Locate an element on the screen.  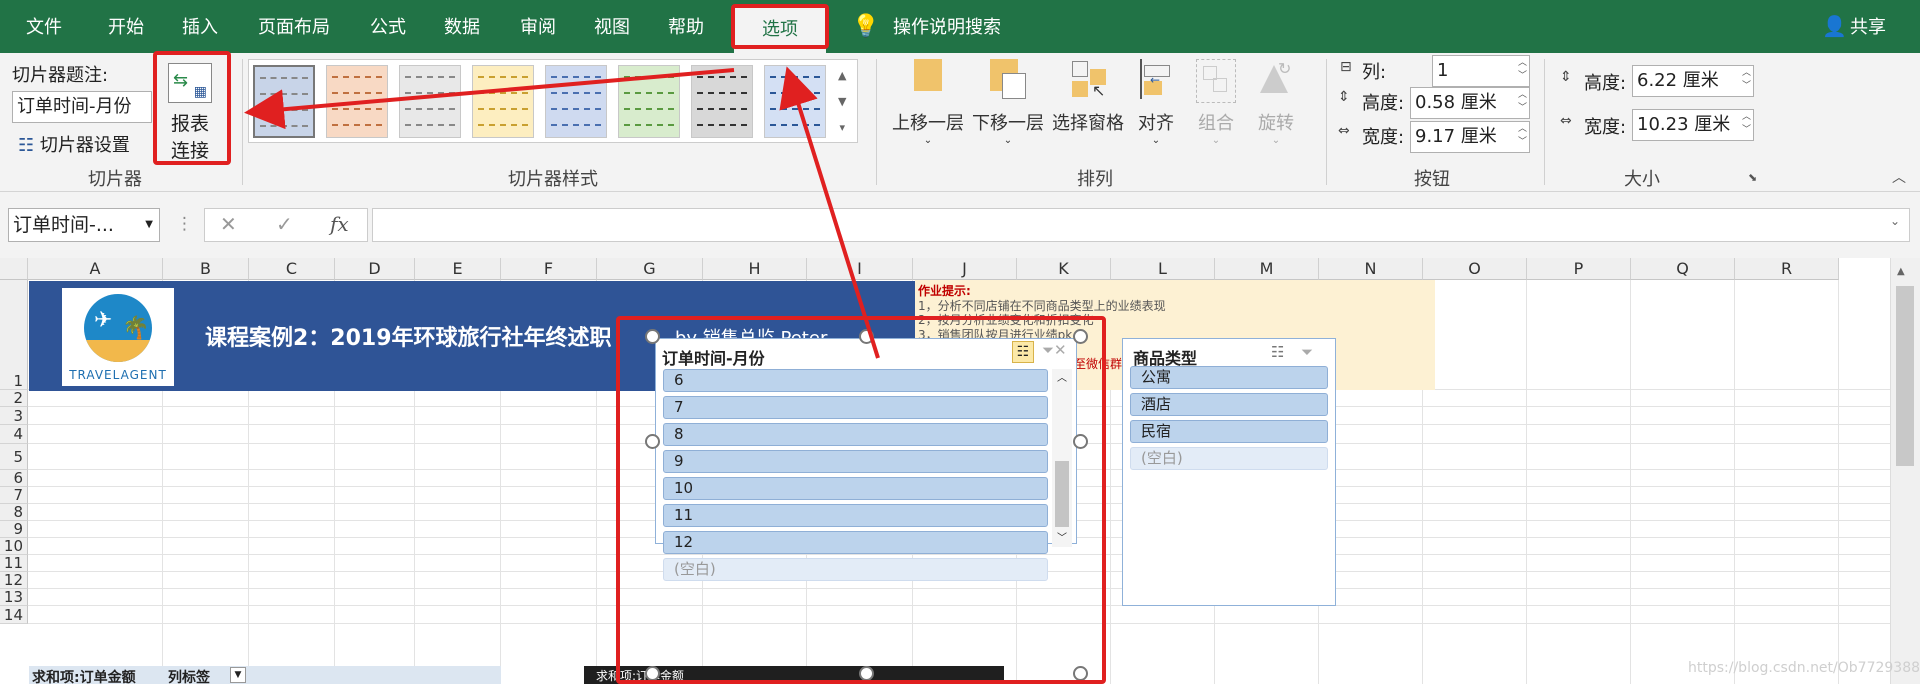
rotate-button: ↻ 旋转 ⌄ is located at coordinates (1276, 102).